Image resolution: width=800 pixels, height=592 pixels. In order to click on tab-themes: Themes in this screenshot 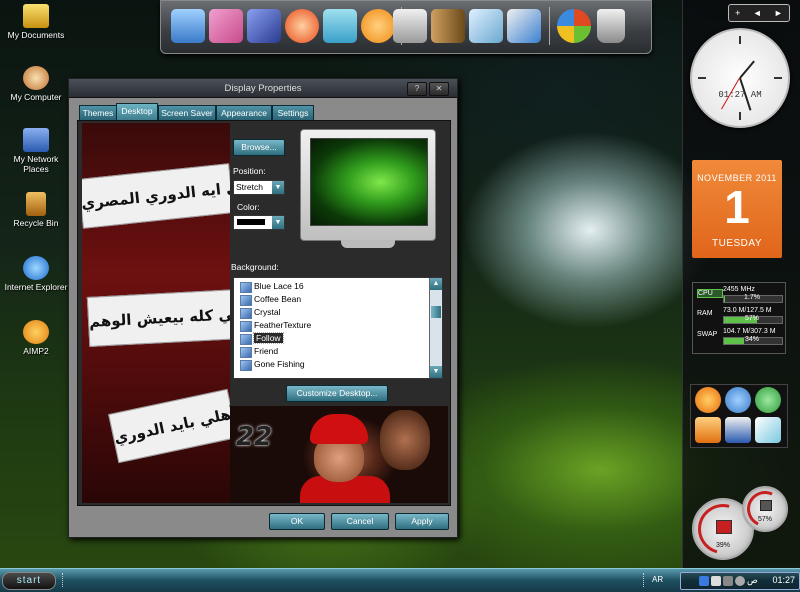, I will do `click(98, 112)`.